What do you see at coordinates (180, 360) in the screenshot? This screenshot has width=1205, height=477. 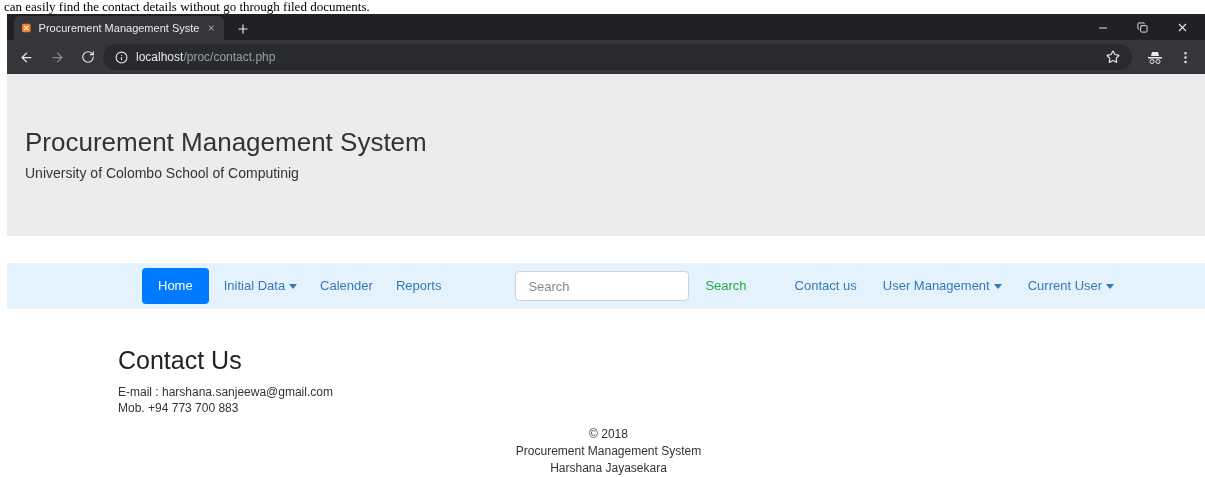 I see `contact-heading: Contact Us` at bounding box center [180, 360].